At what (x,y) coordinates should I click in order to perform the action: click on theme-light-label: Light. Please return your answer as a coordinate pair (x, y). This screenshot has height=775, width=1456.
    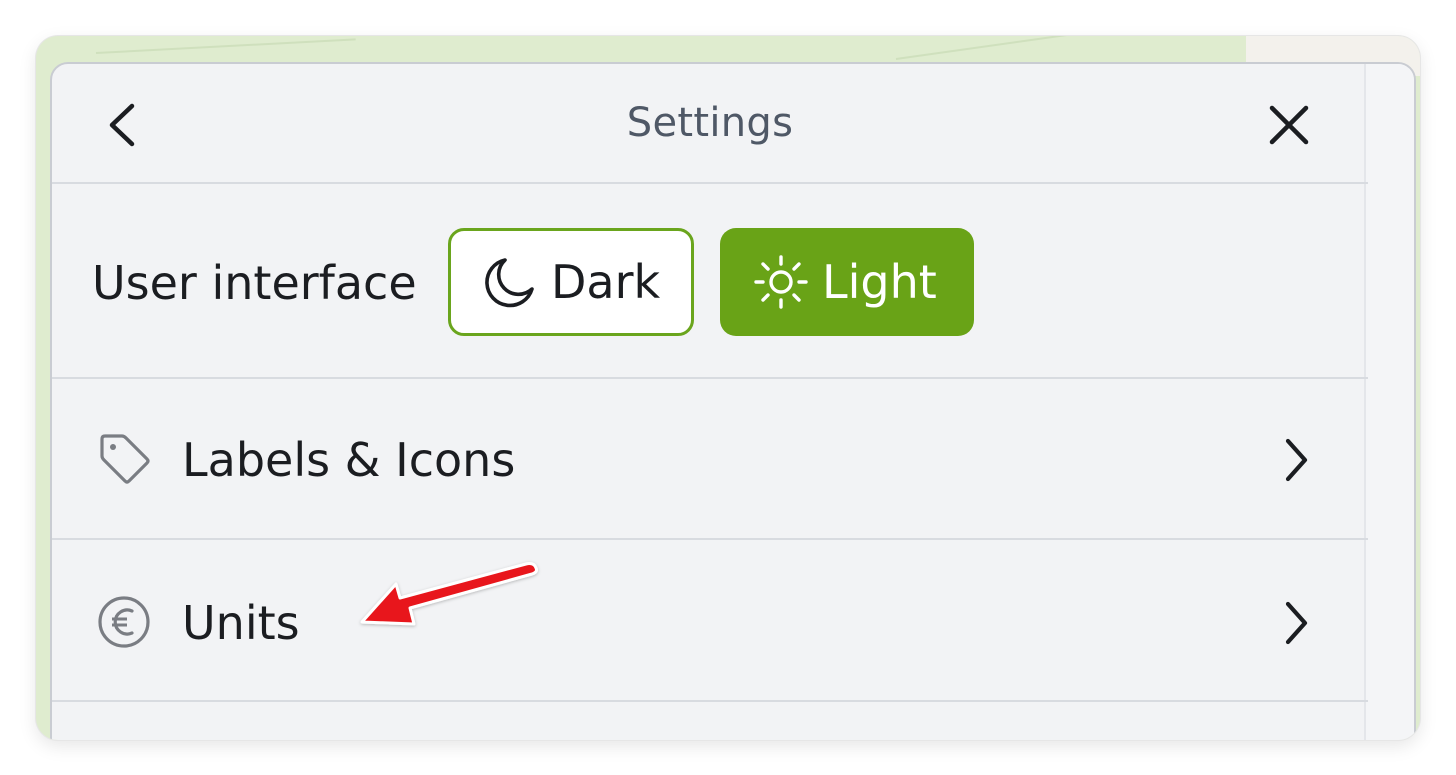
    Looking at the image, I should click on (879, 282).